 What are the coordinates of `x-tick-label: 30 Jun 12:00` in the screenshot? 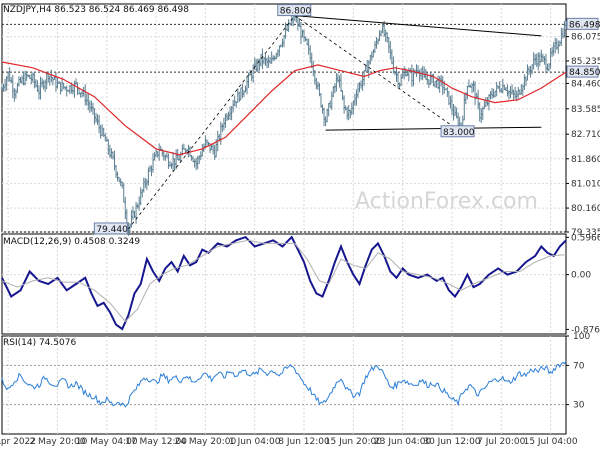 It's located at (451, 442).